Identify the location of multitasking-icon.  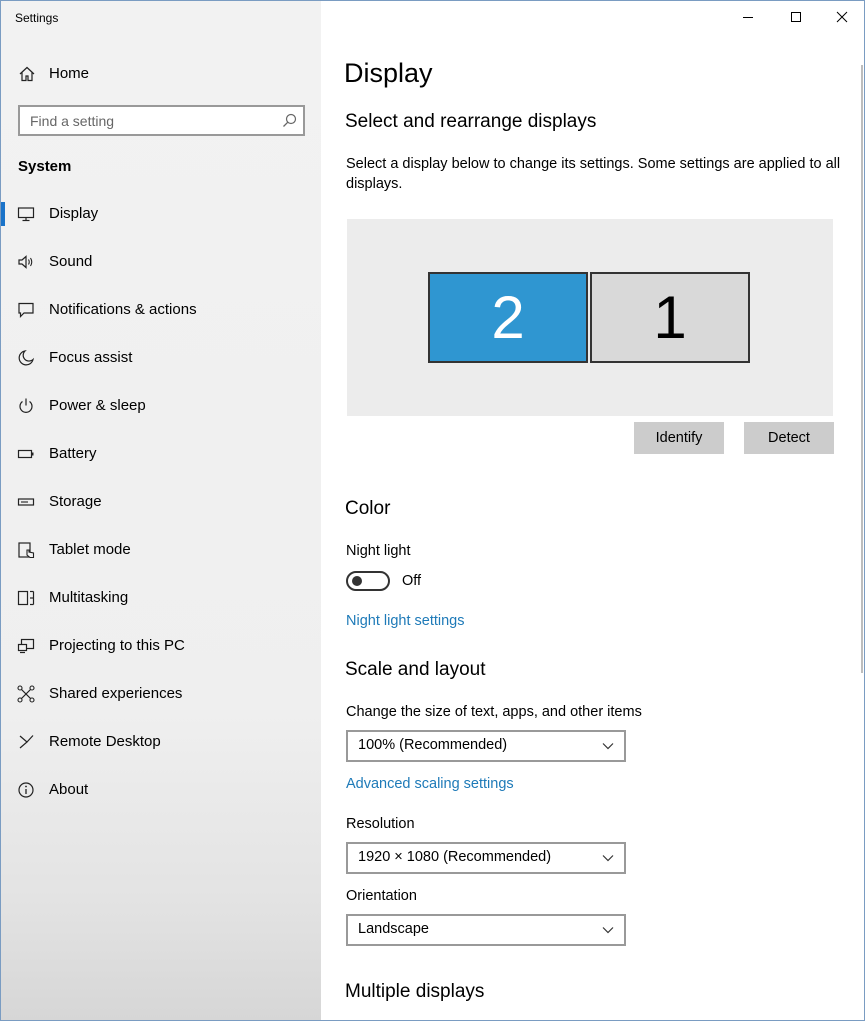
(26, 598).